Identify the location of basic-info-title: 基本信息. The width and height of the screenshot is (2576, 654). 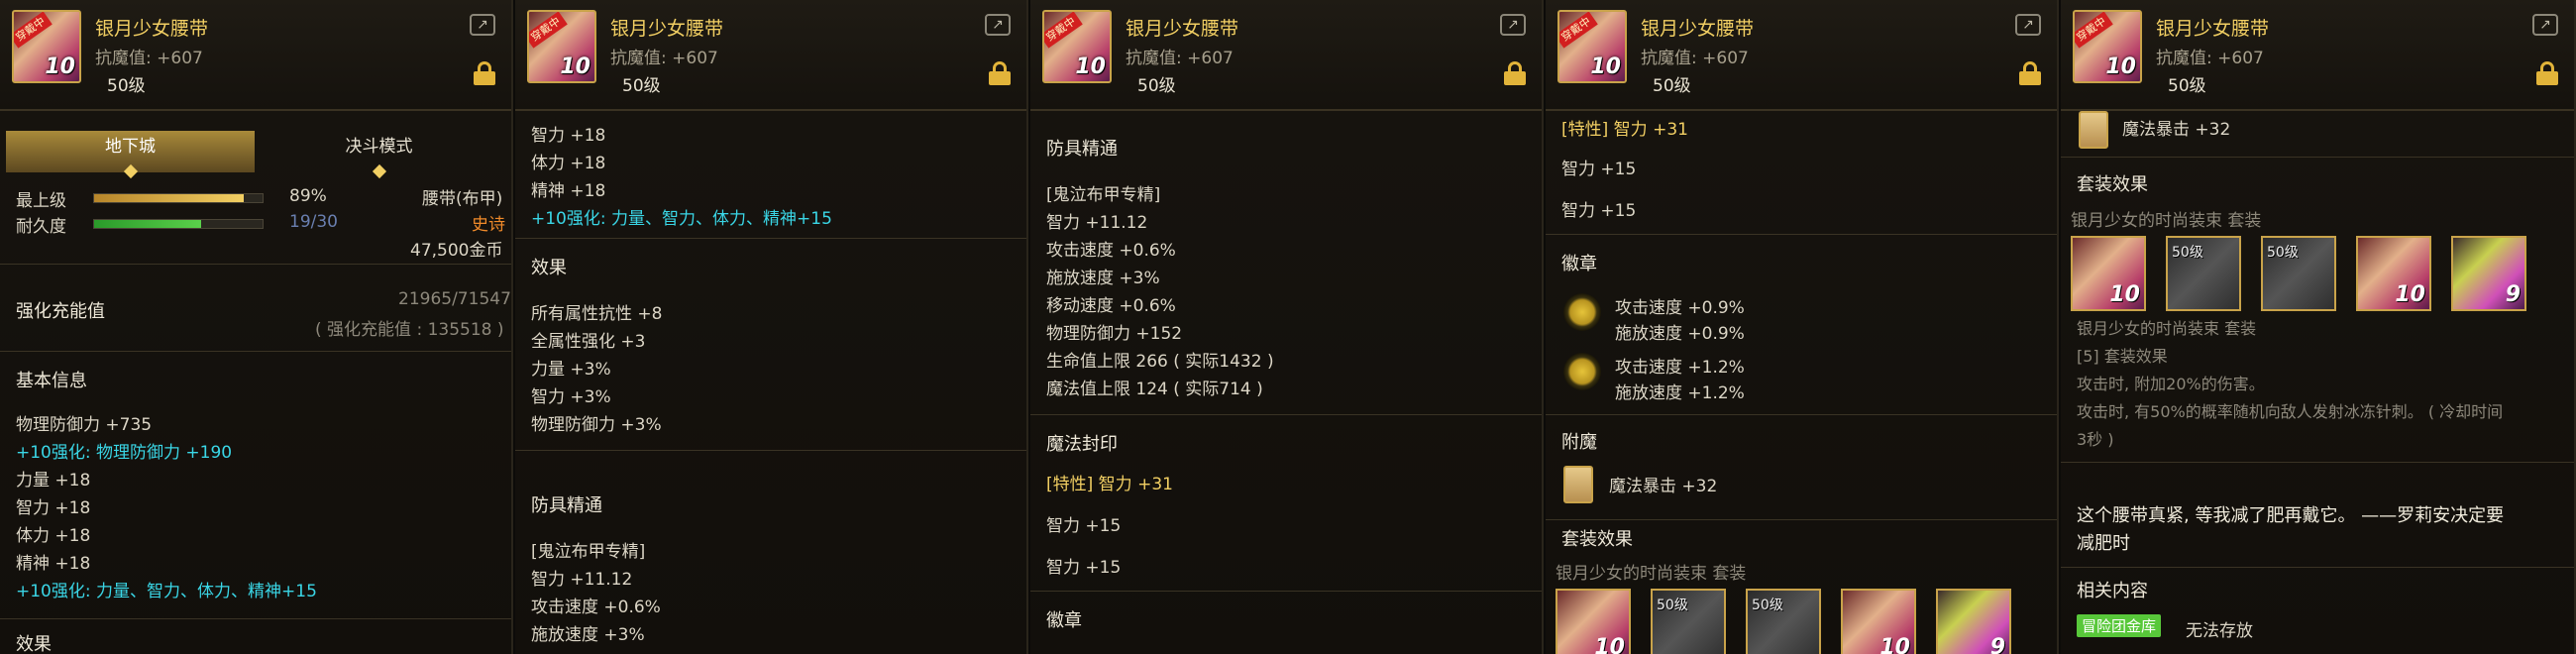
(51, 381).